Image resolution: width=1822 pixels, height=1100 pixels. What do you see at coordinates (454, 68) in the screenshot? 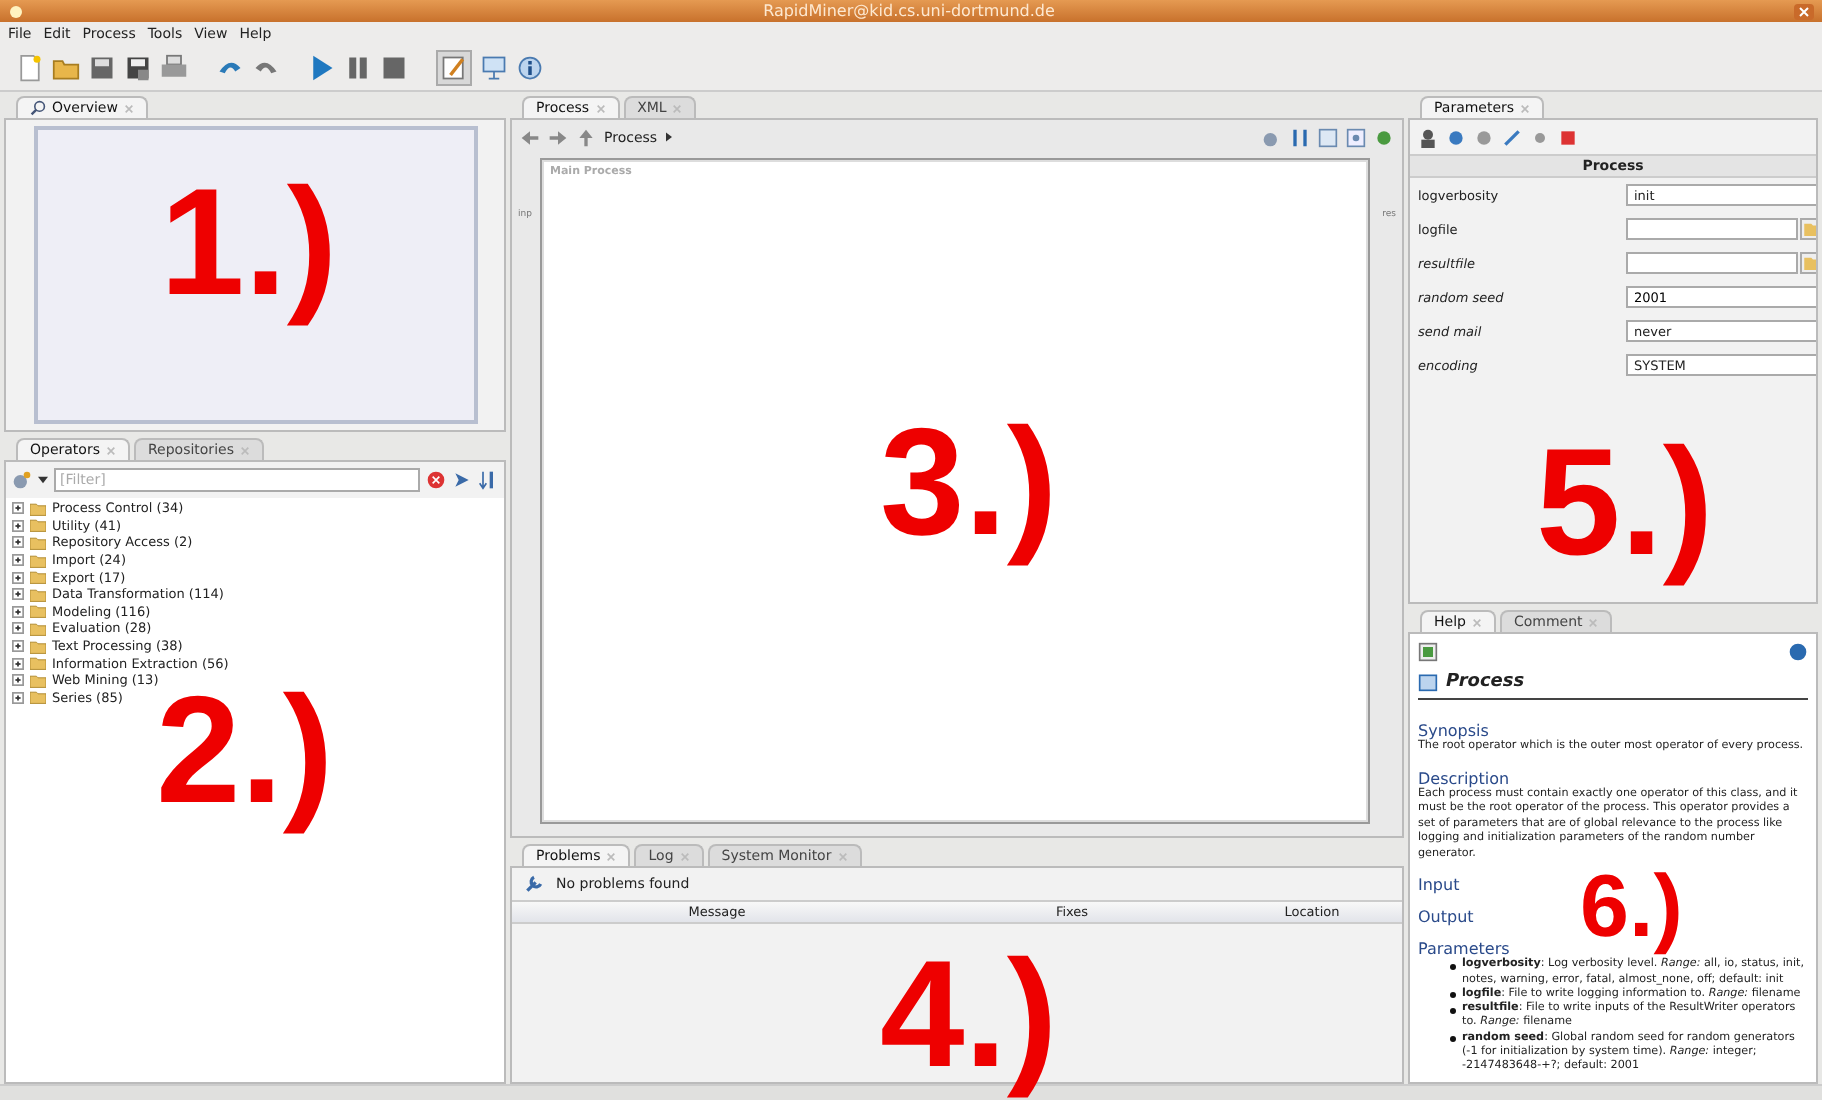
I see `edit-icon` at bounding box center [454, 68].